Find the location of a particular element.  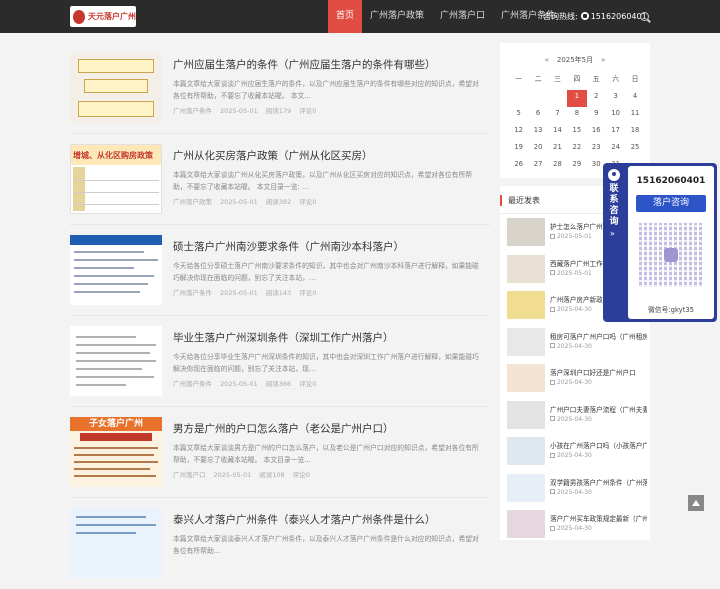

recent-post-title: 租房可落户广州户口吗（广州租房落户） is located at coordinates (598, 336).